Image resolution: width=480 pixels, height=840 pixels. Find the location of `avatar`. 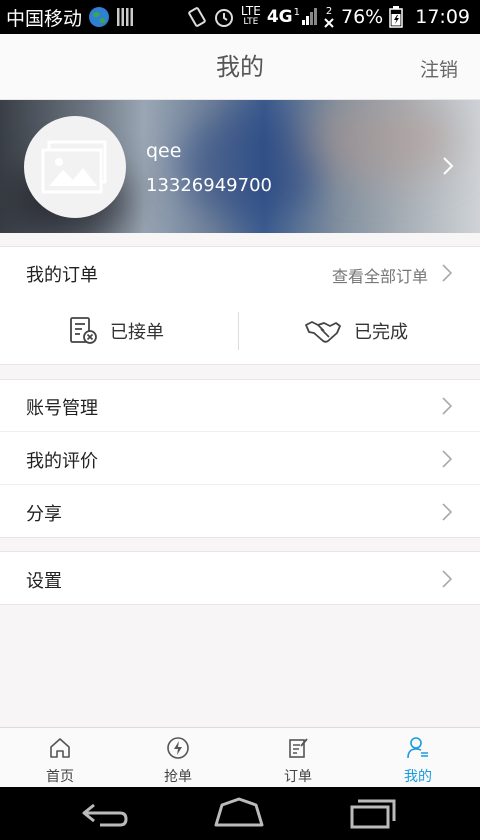

avatar is located at coordinates (75, 167).